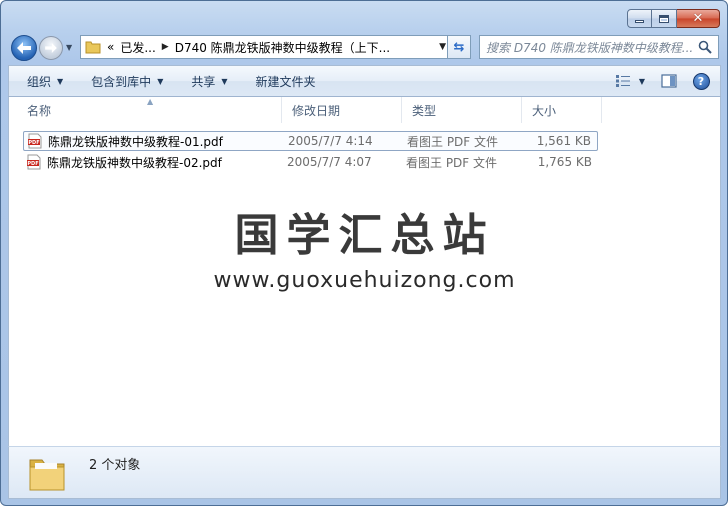 The width and height of the screenshot is (728, 506). Describe the element at coordinates (150, 101) in the screenshot. I see `sort-ascending-icon: ▲` at that location.